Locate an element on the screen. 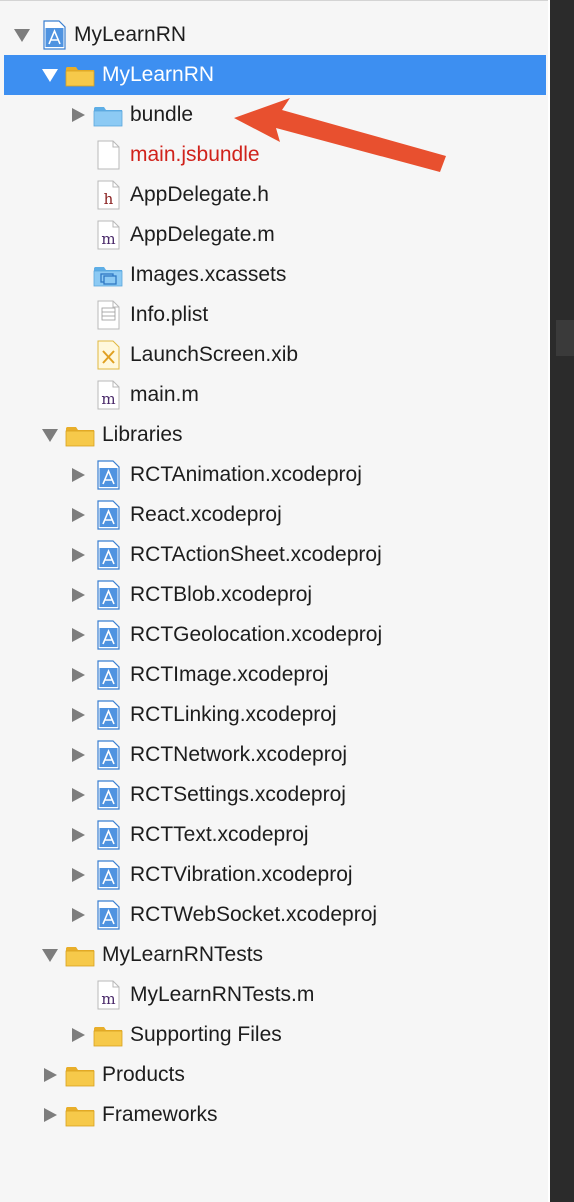  tree-row-label: AppDelegate.h is located at coordinates (199, 194).